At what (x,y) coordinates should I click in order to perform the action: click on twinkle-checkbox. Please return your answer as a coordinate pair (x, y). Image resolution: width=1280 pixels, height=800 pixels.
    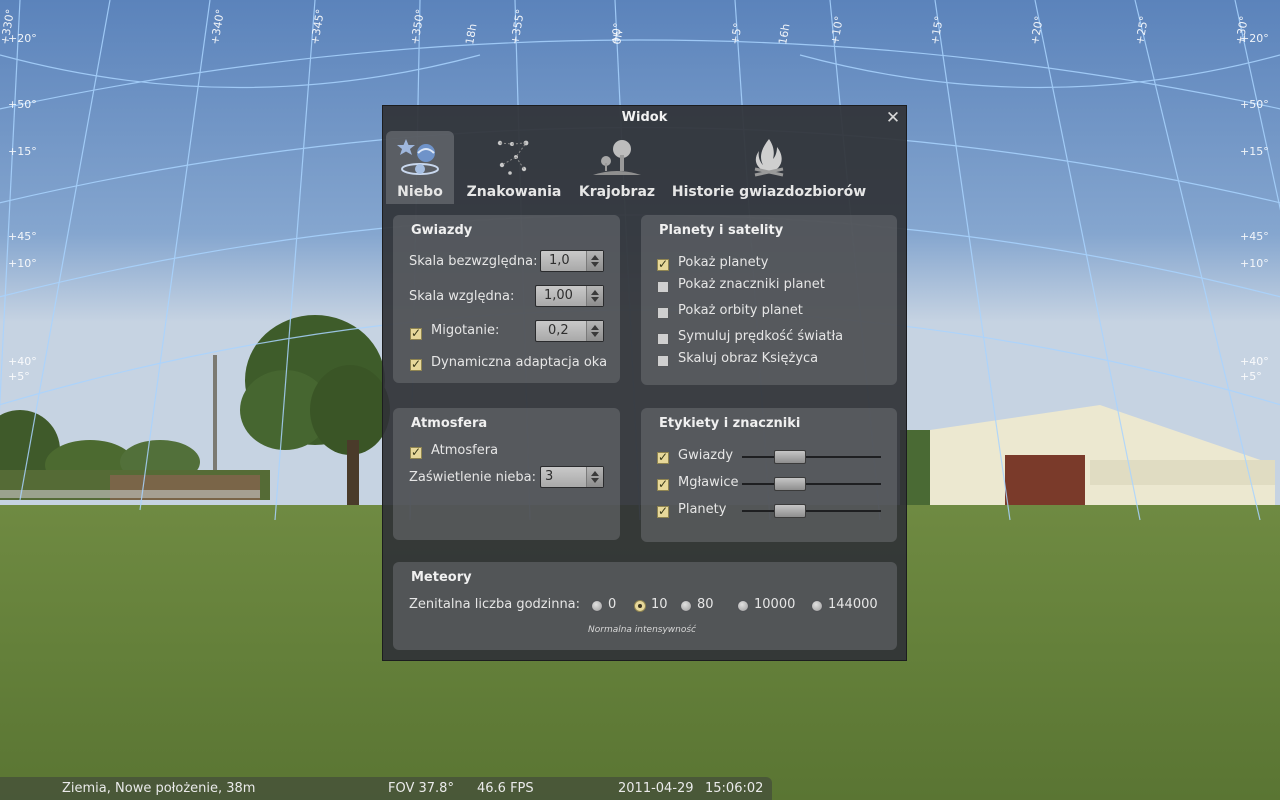
    Looking at the image, I should click on (416, 333).